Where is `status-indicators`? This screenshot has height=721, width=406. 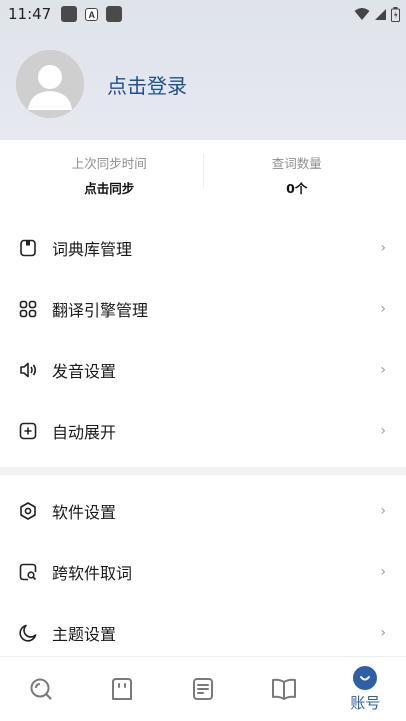
status-indicators is located at coordinates (377, 14).